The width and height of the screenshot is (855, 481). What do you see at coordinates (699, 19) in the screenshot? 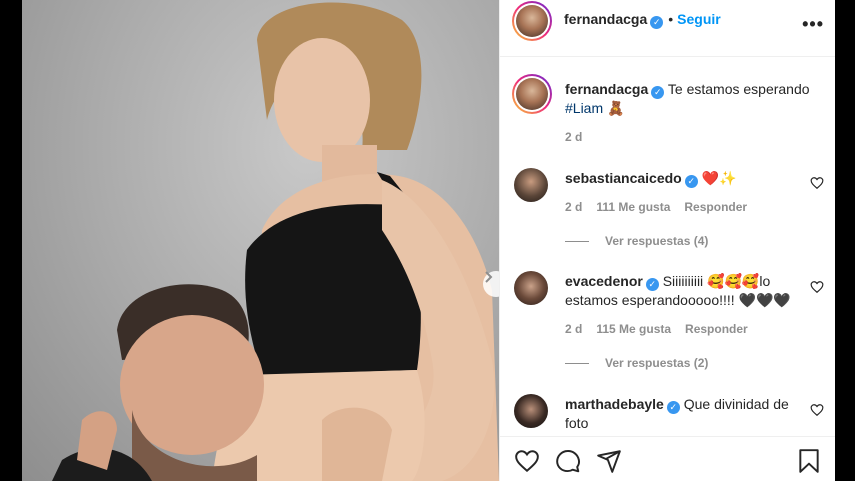
I see `follow-button: Seguir` at bounding box center [699, 19].